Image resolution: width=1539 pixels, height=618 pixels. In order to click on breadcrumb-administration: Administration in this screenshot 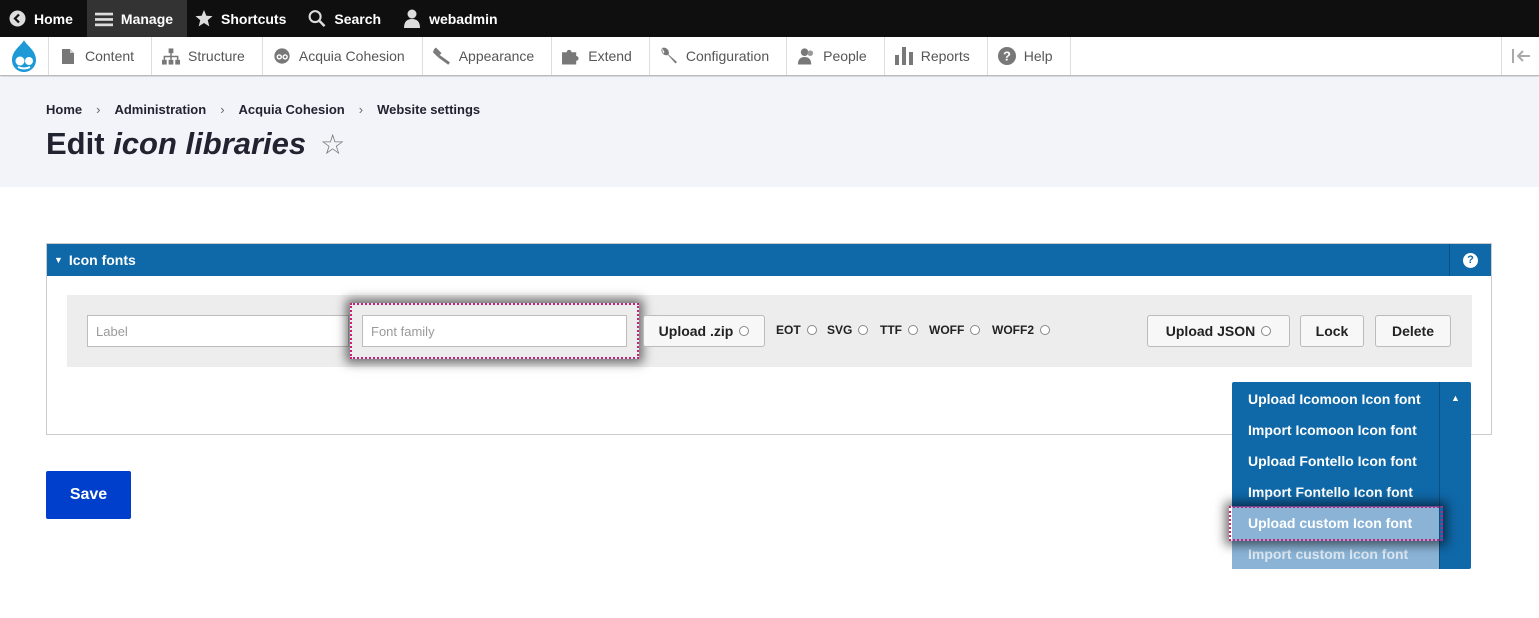, I will do `click(160, 109)`.